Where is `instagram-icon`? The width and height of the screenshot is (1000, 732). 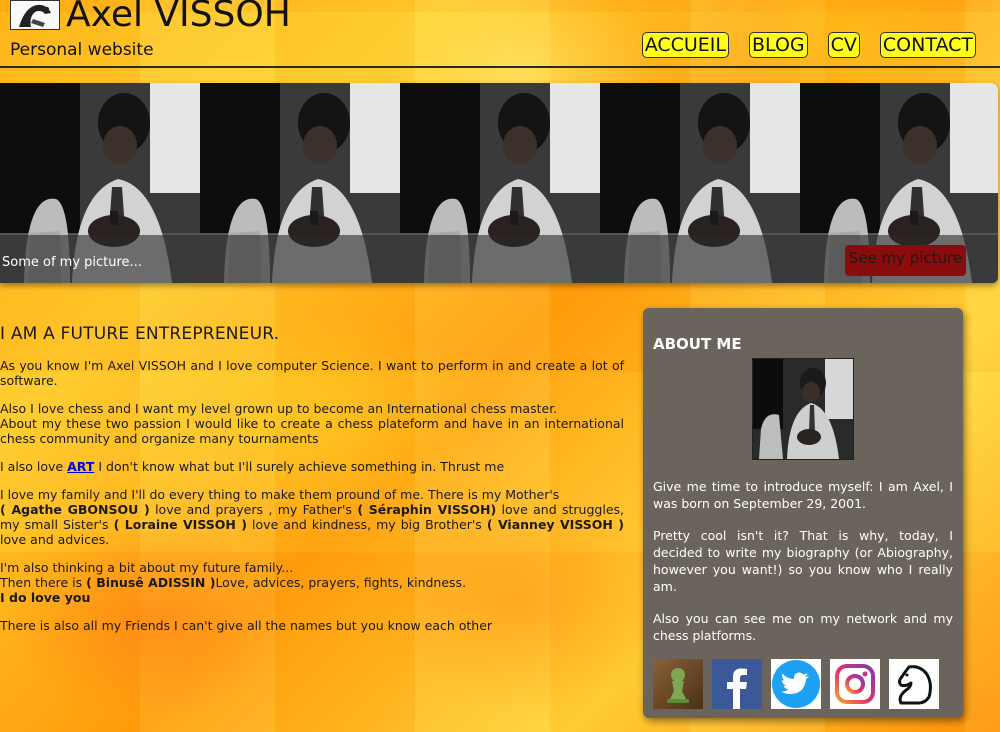
instagram-icon is located at coordinates (855, 684).